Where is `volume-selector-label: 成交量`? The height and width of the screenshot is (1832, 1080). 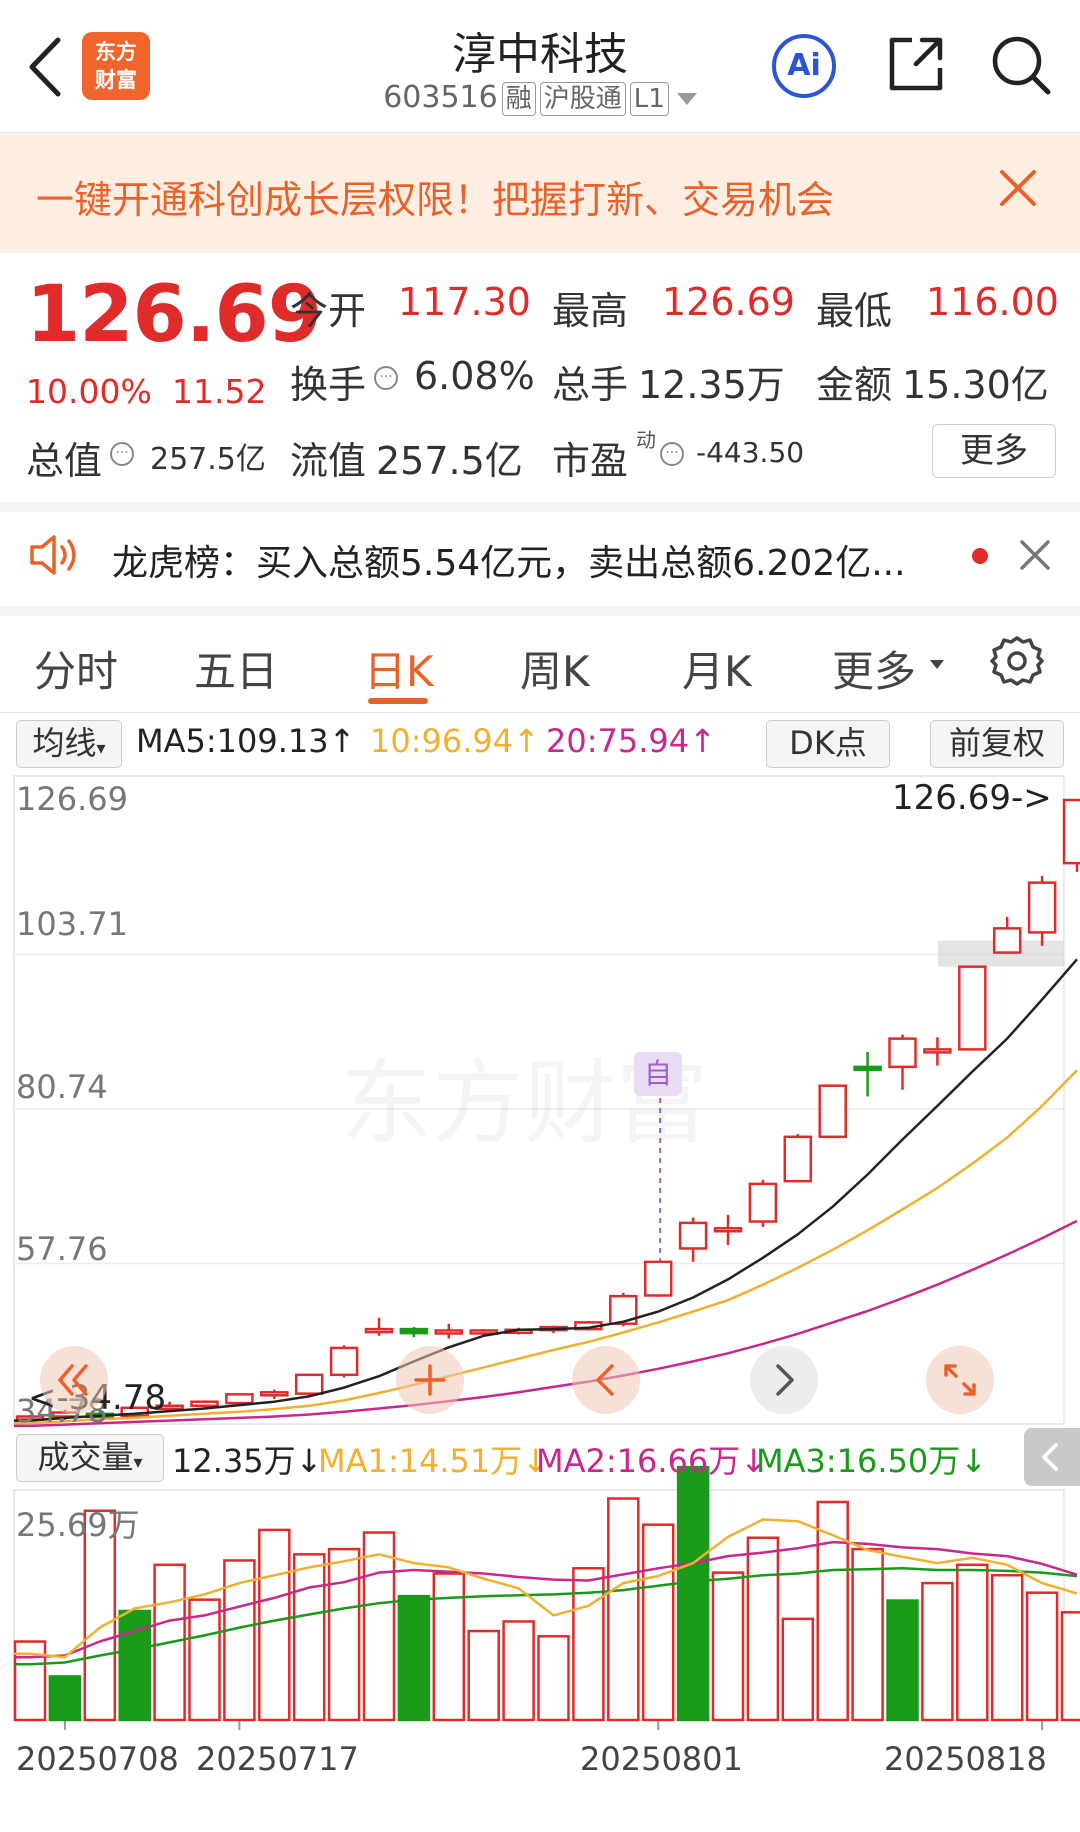
volume-selector-label: 成交量 is located at coordinates (85, 1457).